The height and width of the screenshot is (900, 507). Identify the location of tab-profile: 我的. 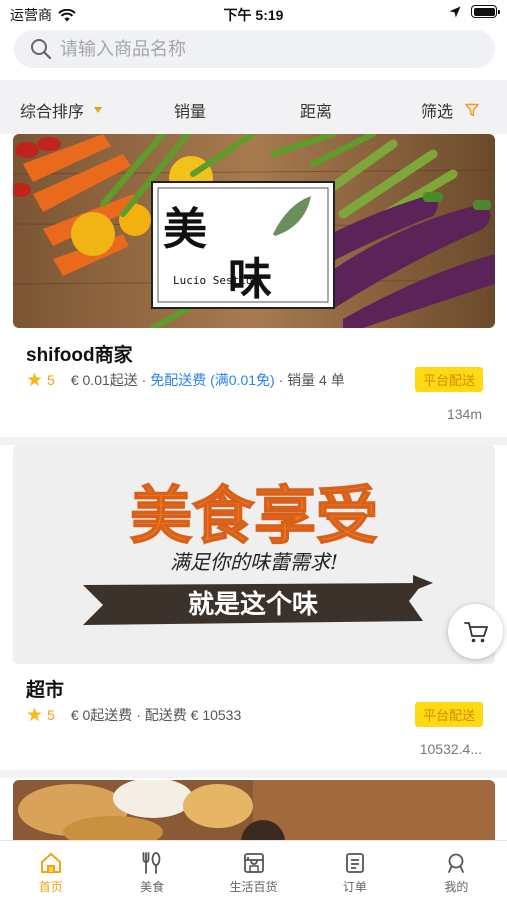
(456, 870).